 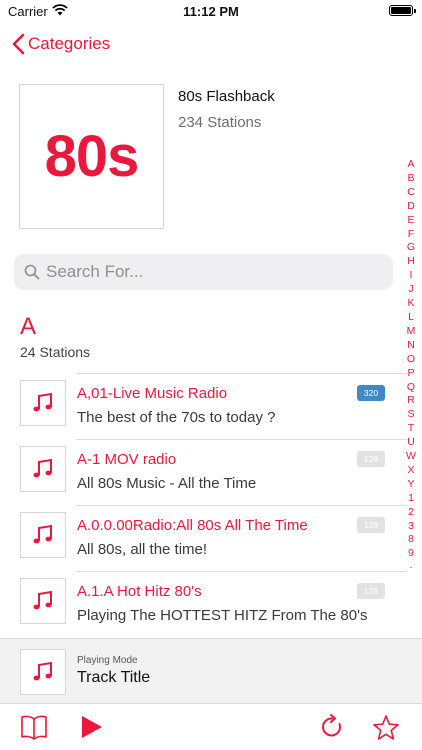 I want to click on clock: 11:12 PM, so click(x=211, y=11).